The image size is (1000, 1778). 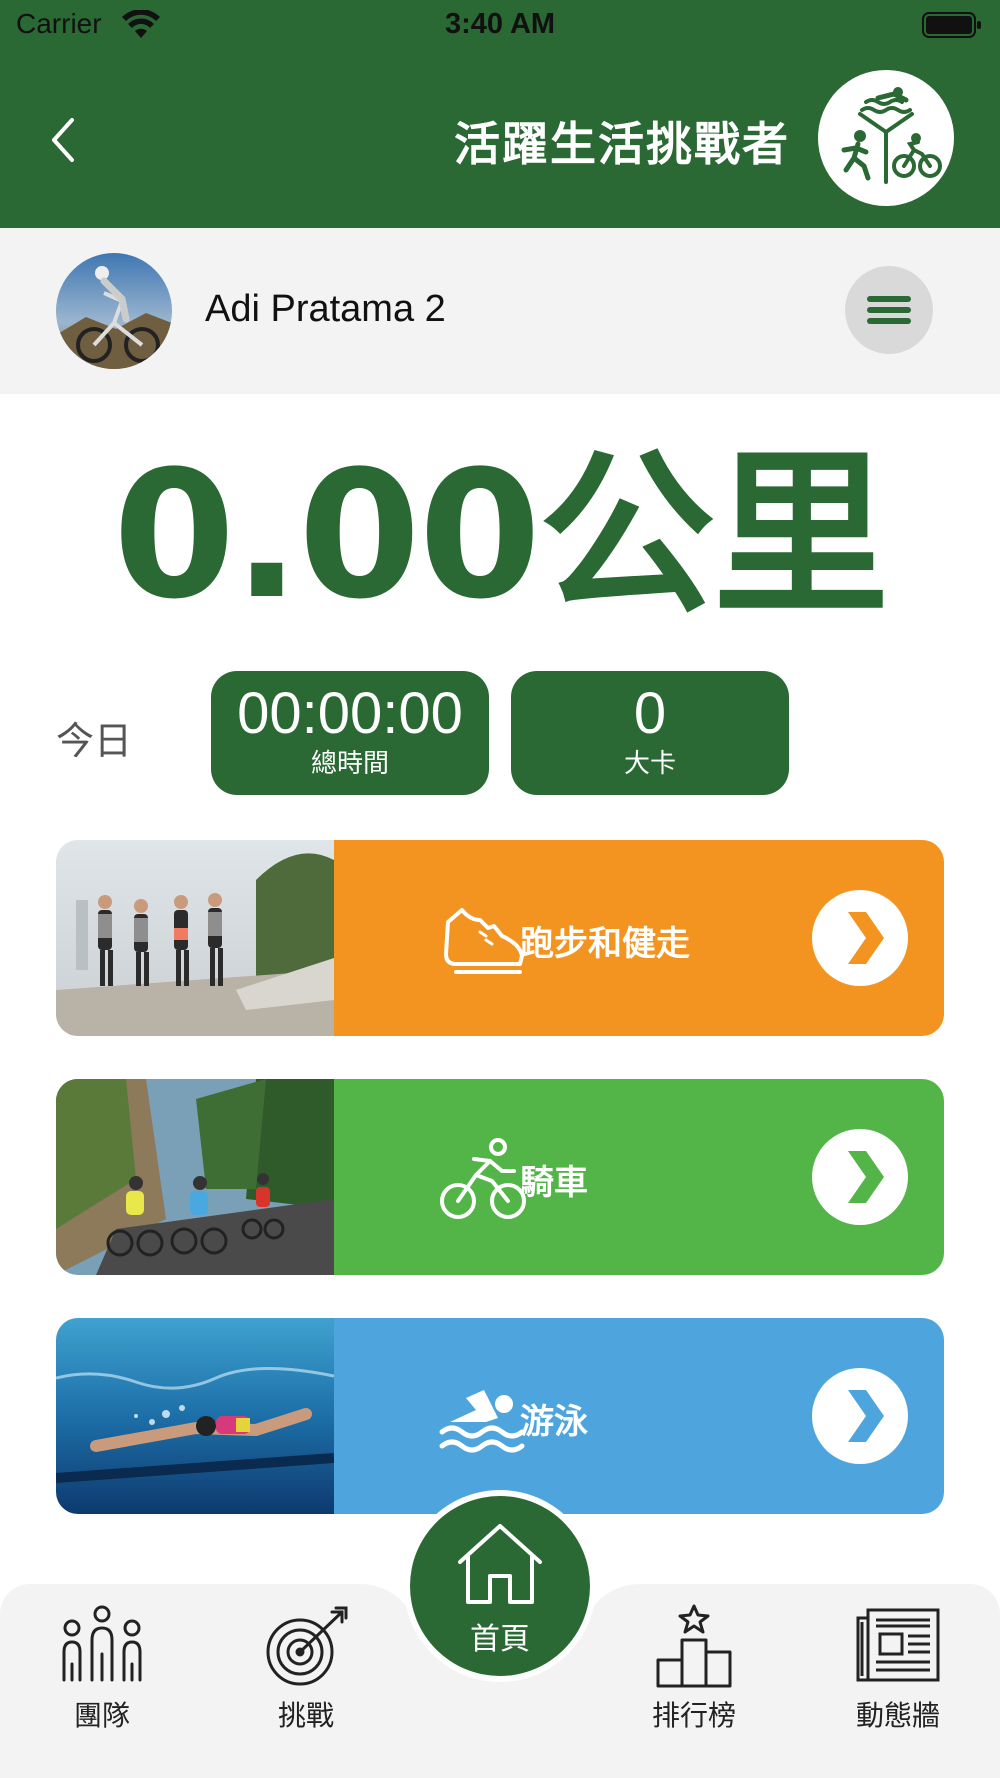 I want to click on nav-team: 團隊, so click(x=102, y=1684).